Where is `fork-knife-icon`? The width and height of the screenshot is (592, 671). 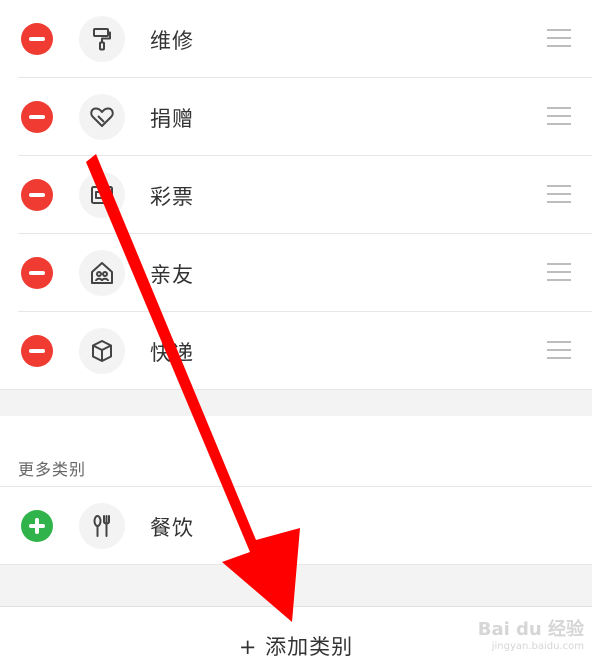
fork-knife-icon is located at coordinates (102, 526).